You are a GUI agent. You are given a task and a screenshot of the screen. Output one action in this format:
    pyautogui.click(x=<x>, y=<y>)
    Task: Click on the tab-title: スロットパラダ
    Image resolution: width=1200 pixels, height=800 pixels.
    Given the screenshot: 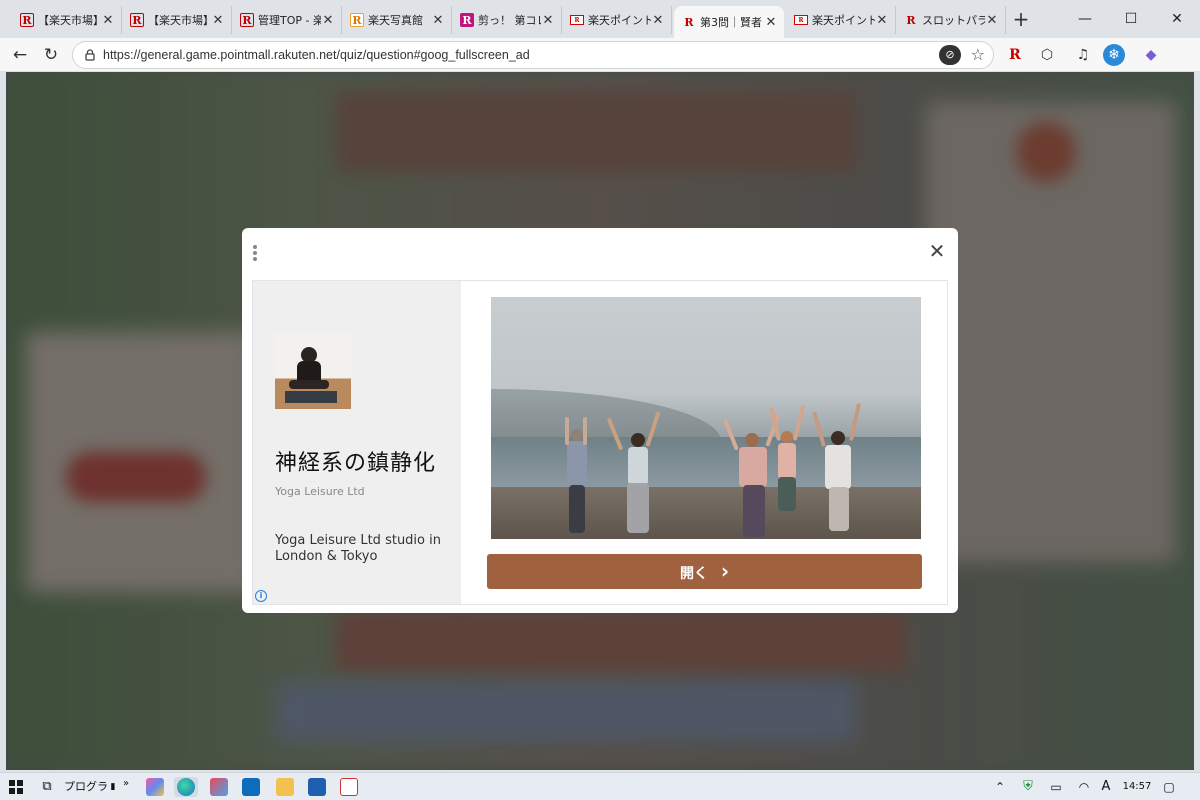 What is the action you would take?
    pyautogui.click(x=953, y=20)
    